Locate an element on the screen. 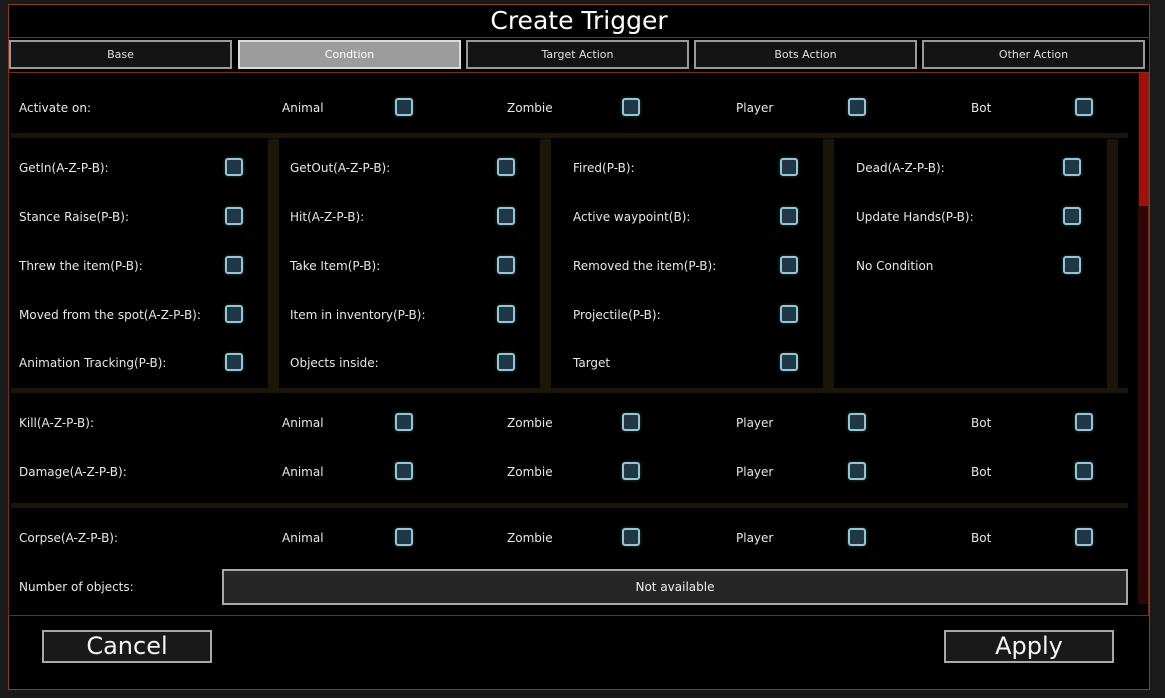 Image resolution: width=1165 pixels, height=698 pixels. animation-tracking-checkbox is located at coordinates (234, 362).